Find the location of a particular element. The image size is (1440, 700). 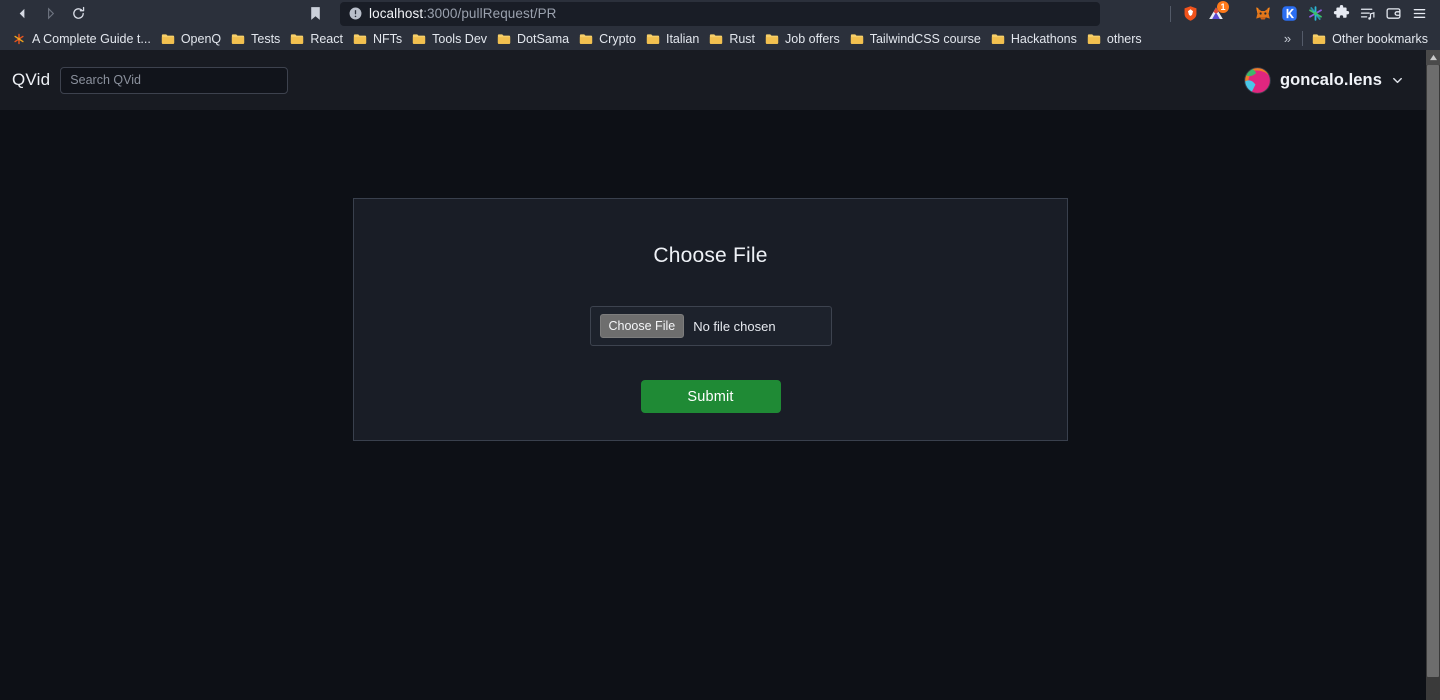

bookmark-folder-nfts: NFTs is located at coordinates (378, 39).